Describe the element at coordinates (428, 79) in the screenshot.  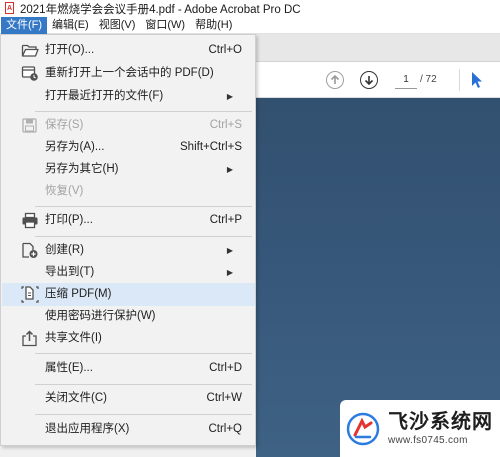
I see `page-total: / 72` at that location.